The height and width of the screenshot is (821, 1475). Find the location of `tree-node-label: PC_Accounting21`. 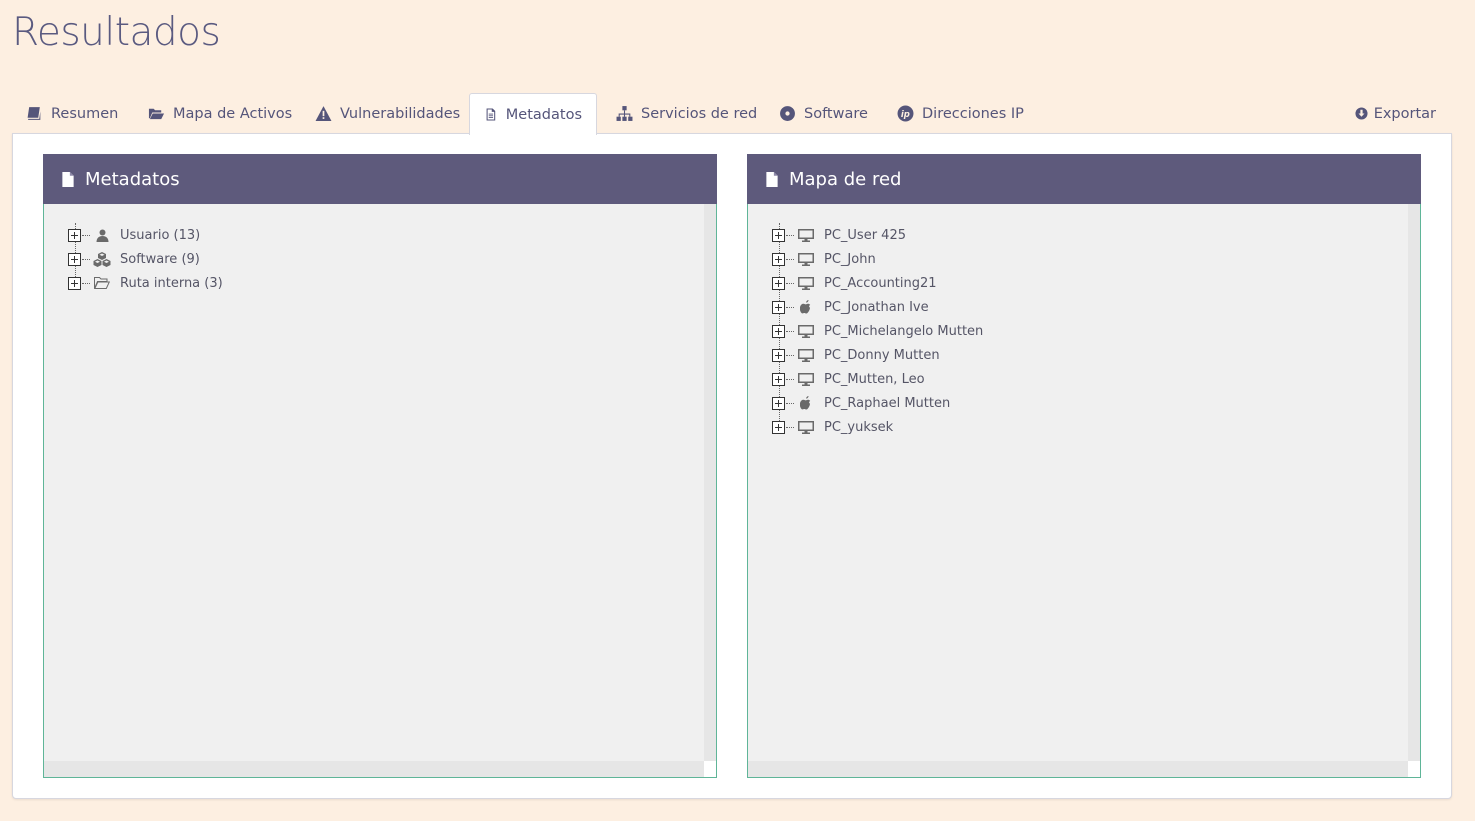

tree-node-label: PC_Accounting21 is located at coordinates (880, 283).